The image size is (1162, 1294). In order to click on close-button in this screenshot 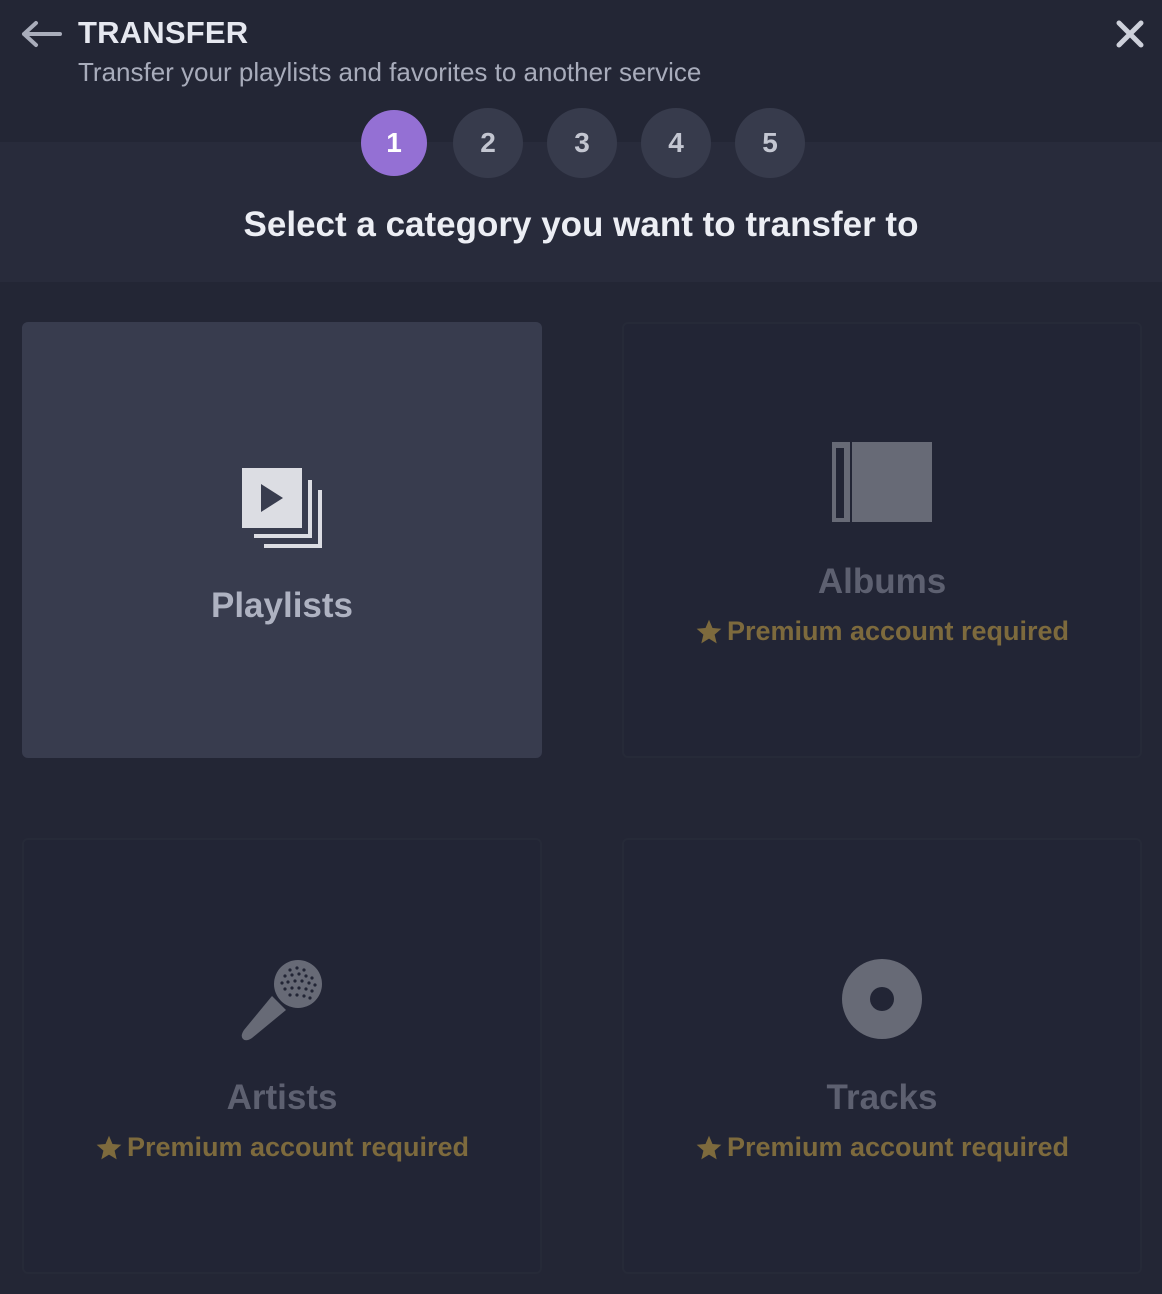, I will do `click(1130, 34)`.